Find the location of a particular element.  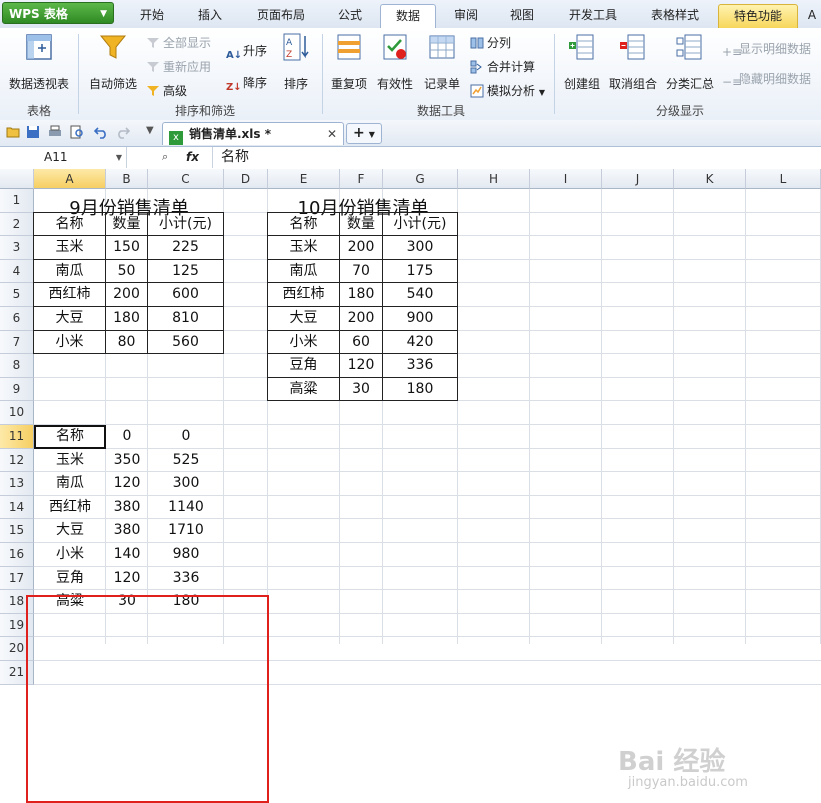

new-tab-button: + ▼ is located at coordinates (364, 133).